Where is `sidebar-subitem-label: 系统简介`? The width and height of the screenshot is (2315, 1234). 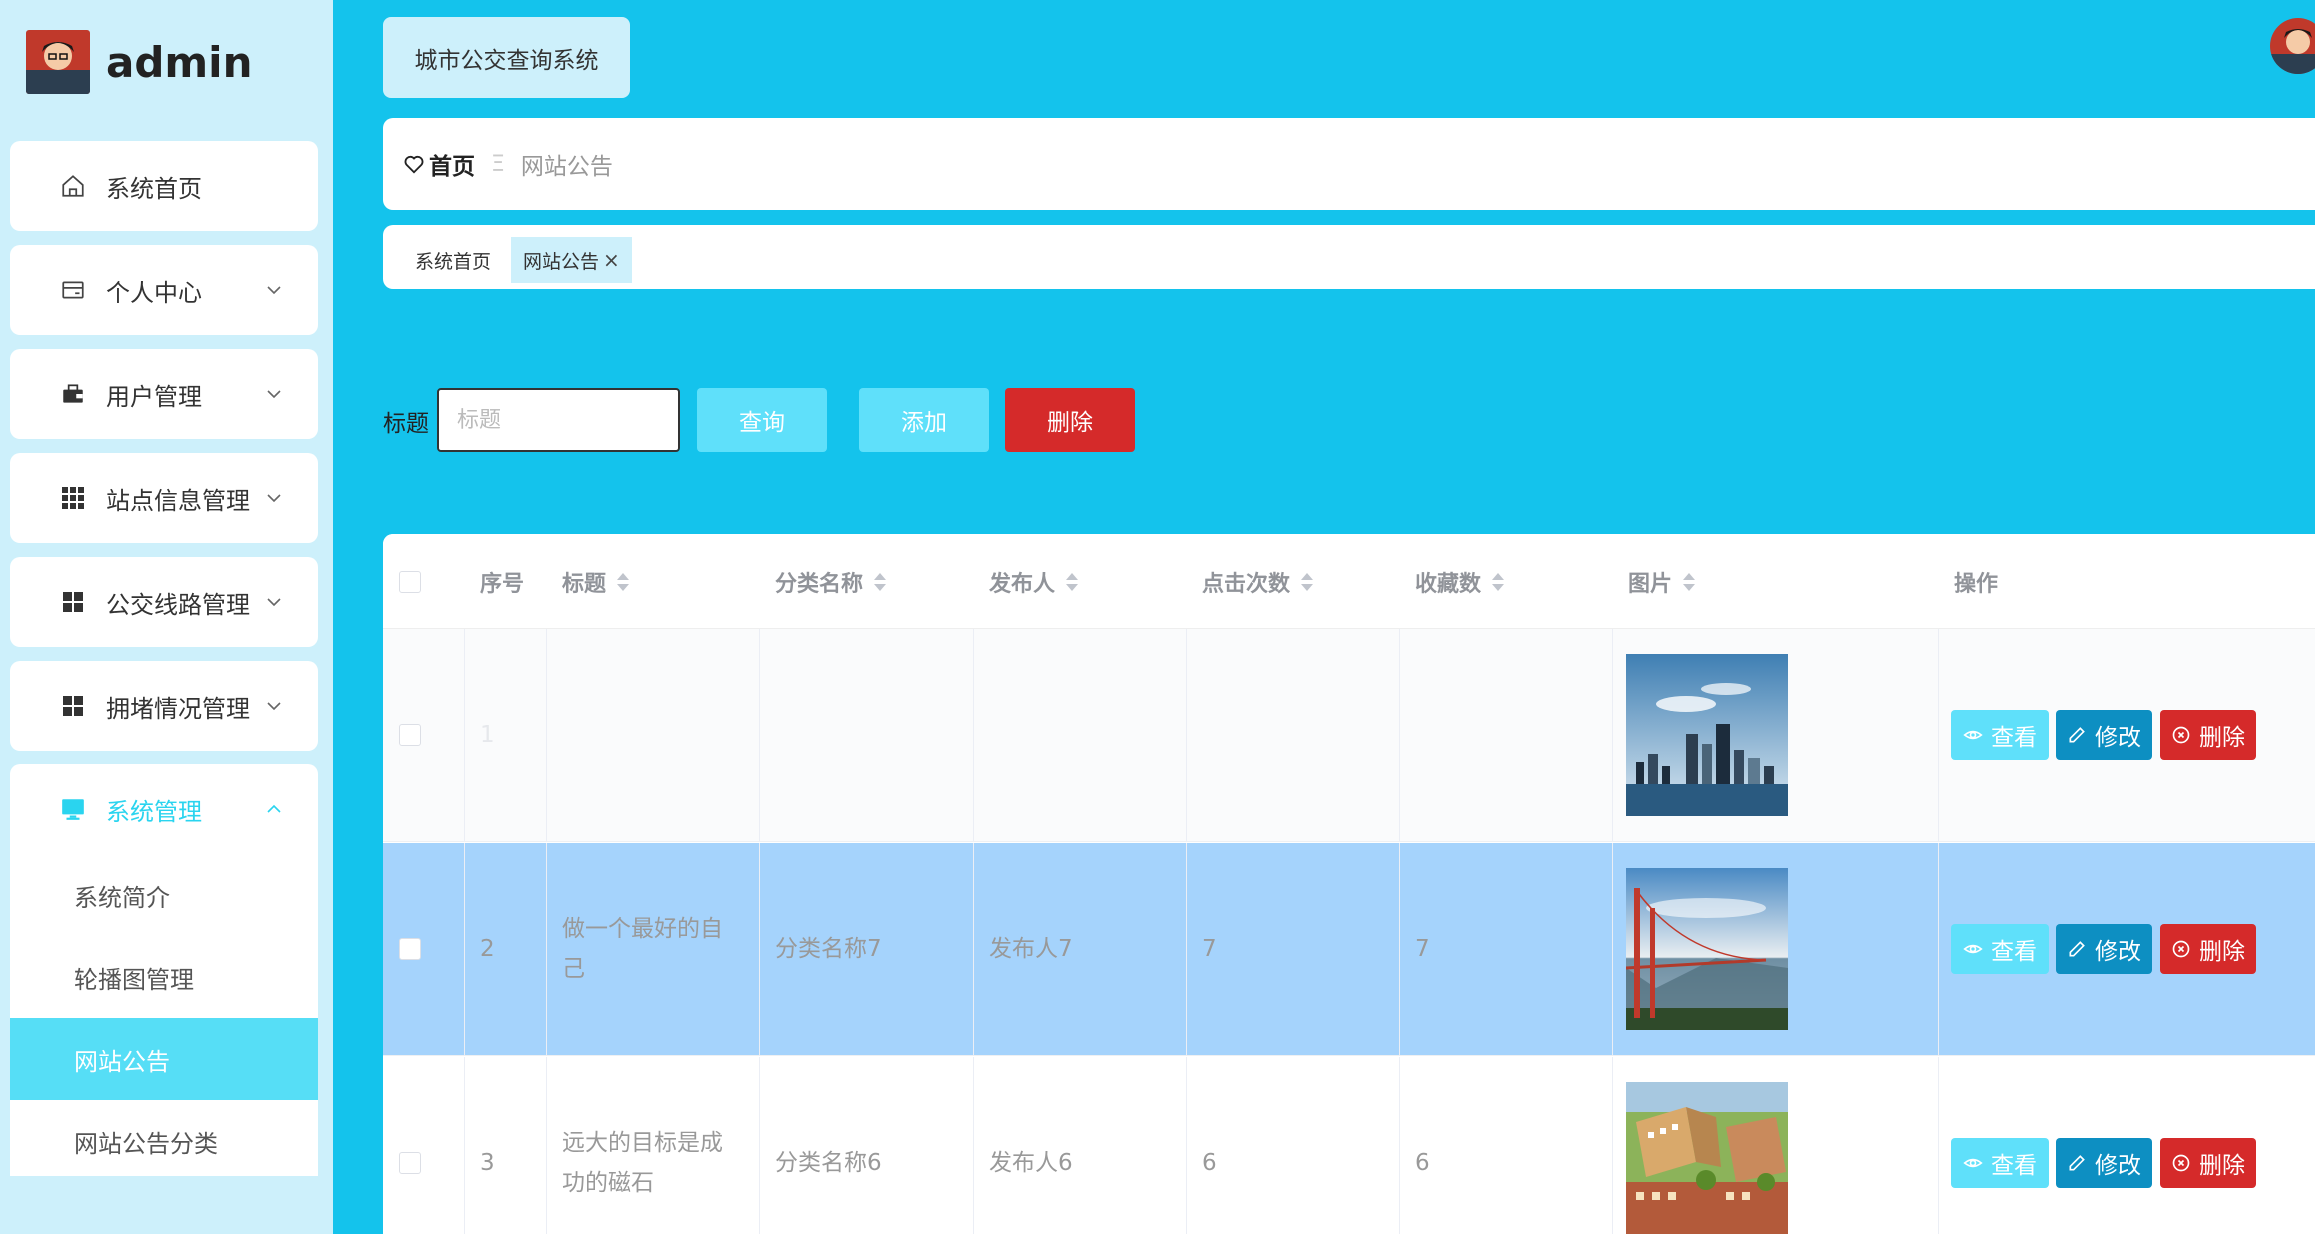
sidebar-subitem-label: 系统简介 is located at coordinates (122, 897).